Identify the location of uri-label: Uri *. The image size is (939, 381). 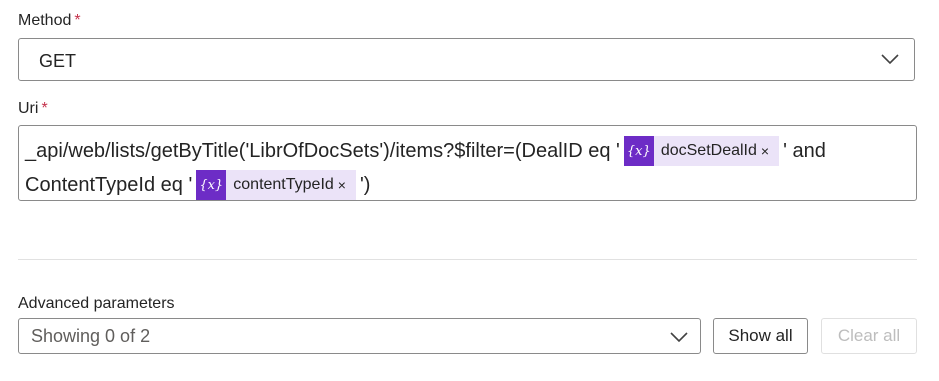
(33, 109).